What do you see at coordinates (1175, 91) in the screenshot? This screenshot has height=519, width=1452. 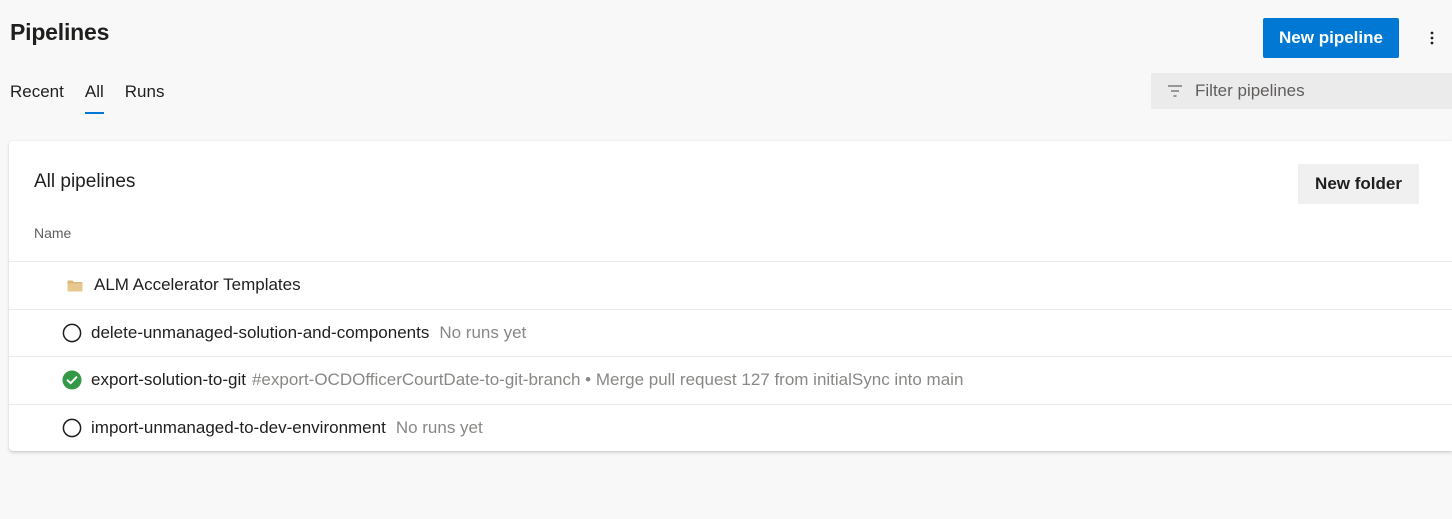 I see `filter-icon` at bounding box center [1175, 91].